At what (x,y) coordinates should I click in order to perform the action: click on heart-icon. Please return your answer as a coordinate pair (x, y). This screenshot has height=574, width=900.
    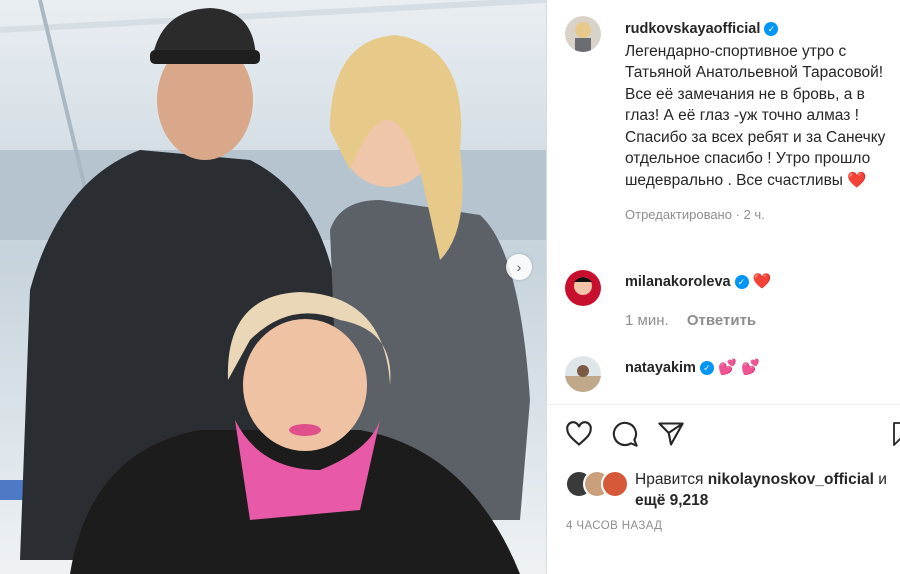
    Looking at the image, I should click on (579, 434).